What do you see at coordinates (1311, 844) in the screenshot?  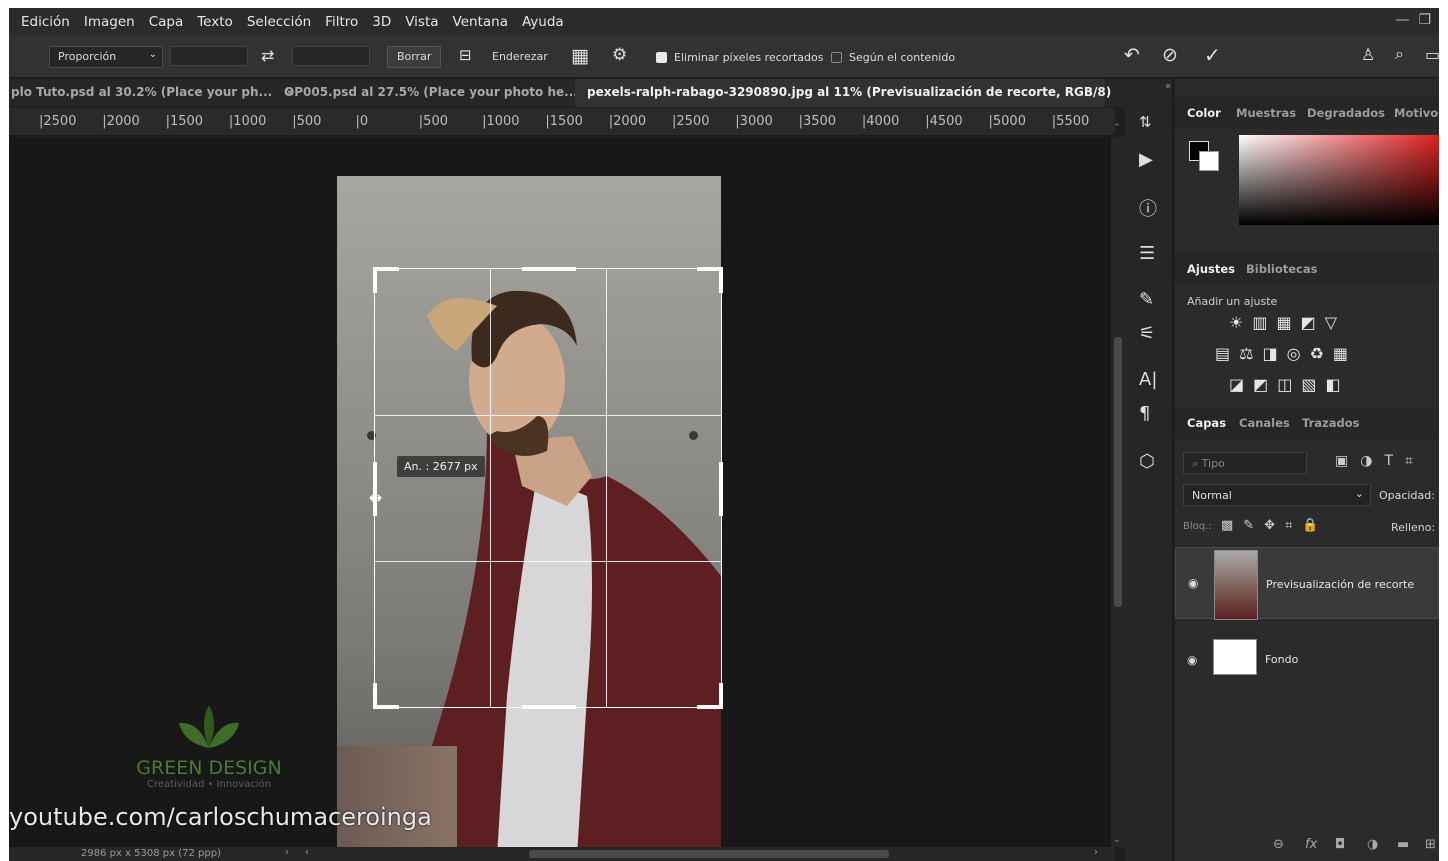 I see `fx-icon: fx` at bounding box center [1311, 844].